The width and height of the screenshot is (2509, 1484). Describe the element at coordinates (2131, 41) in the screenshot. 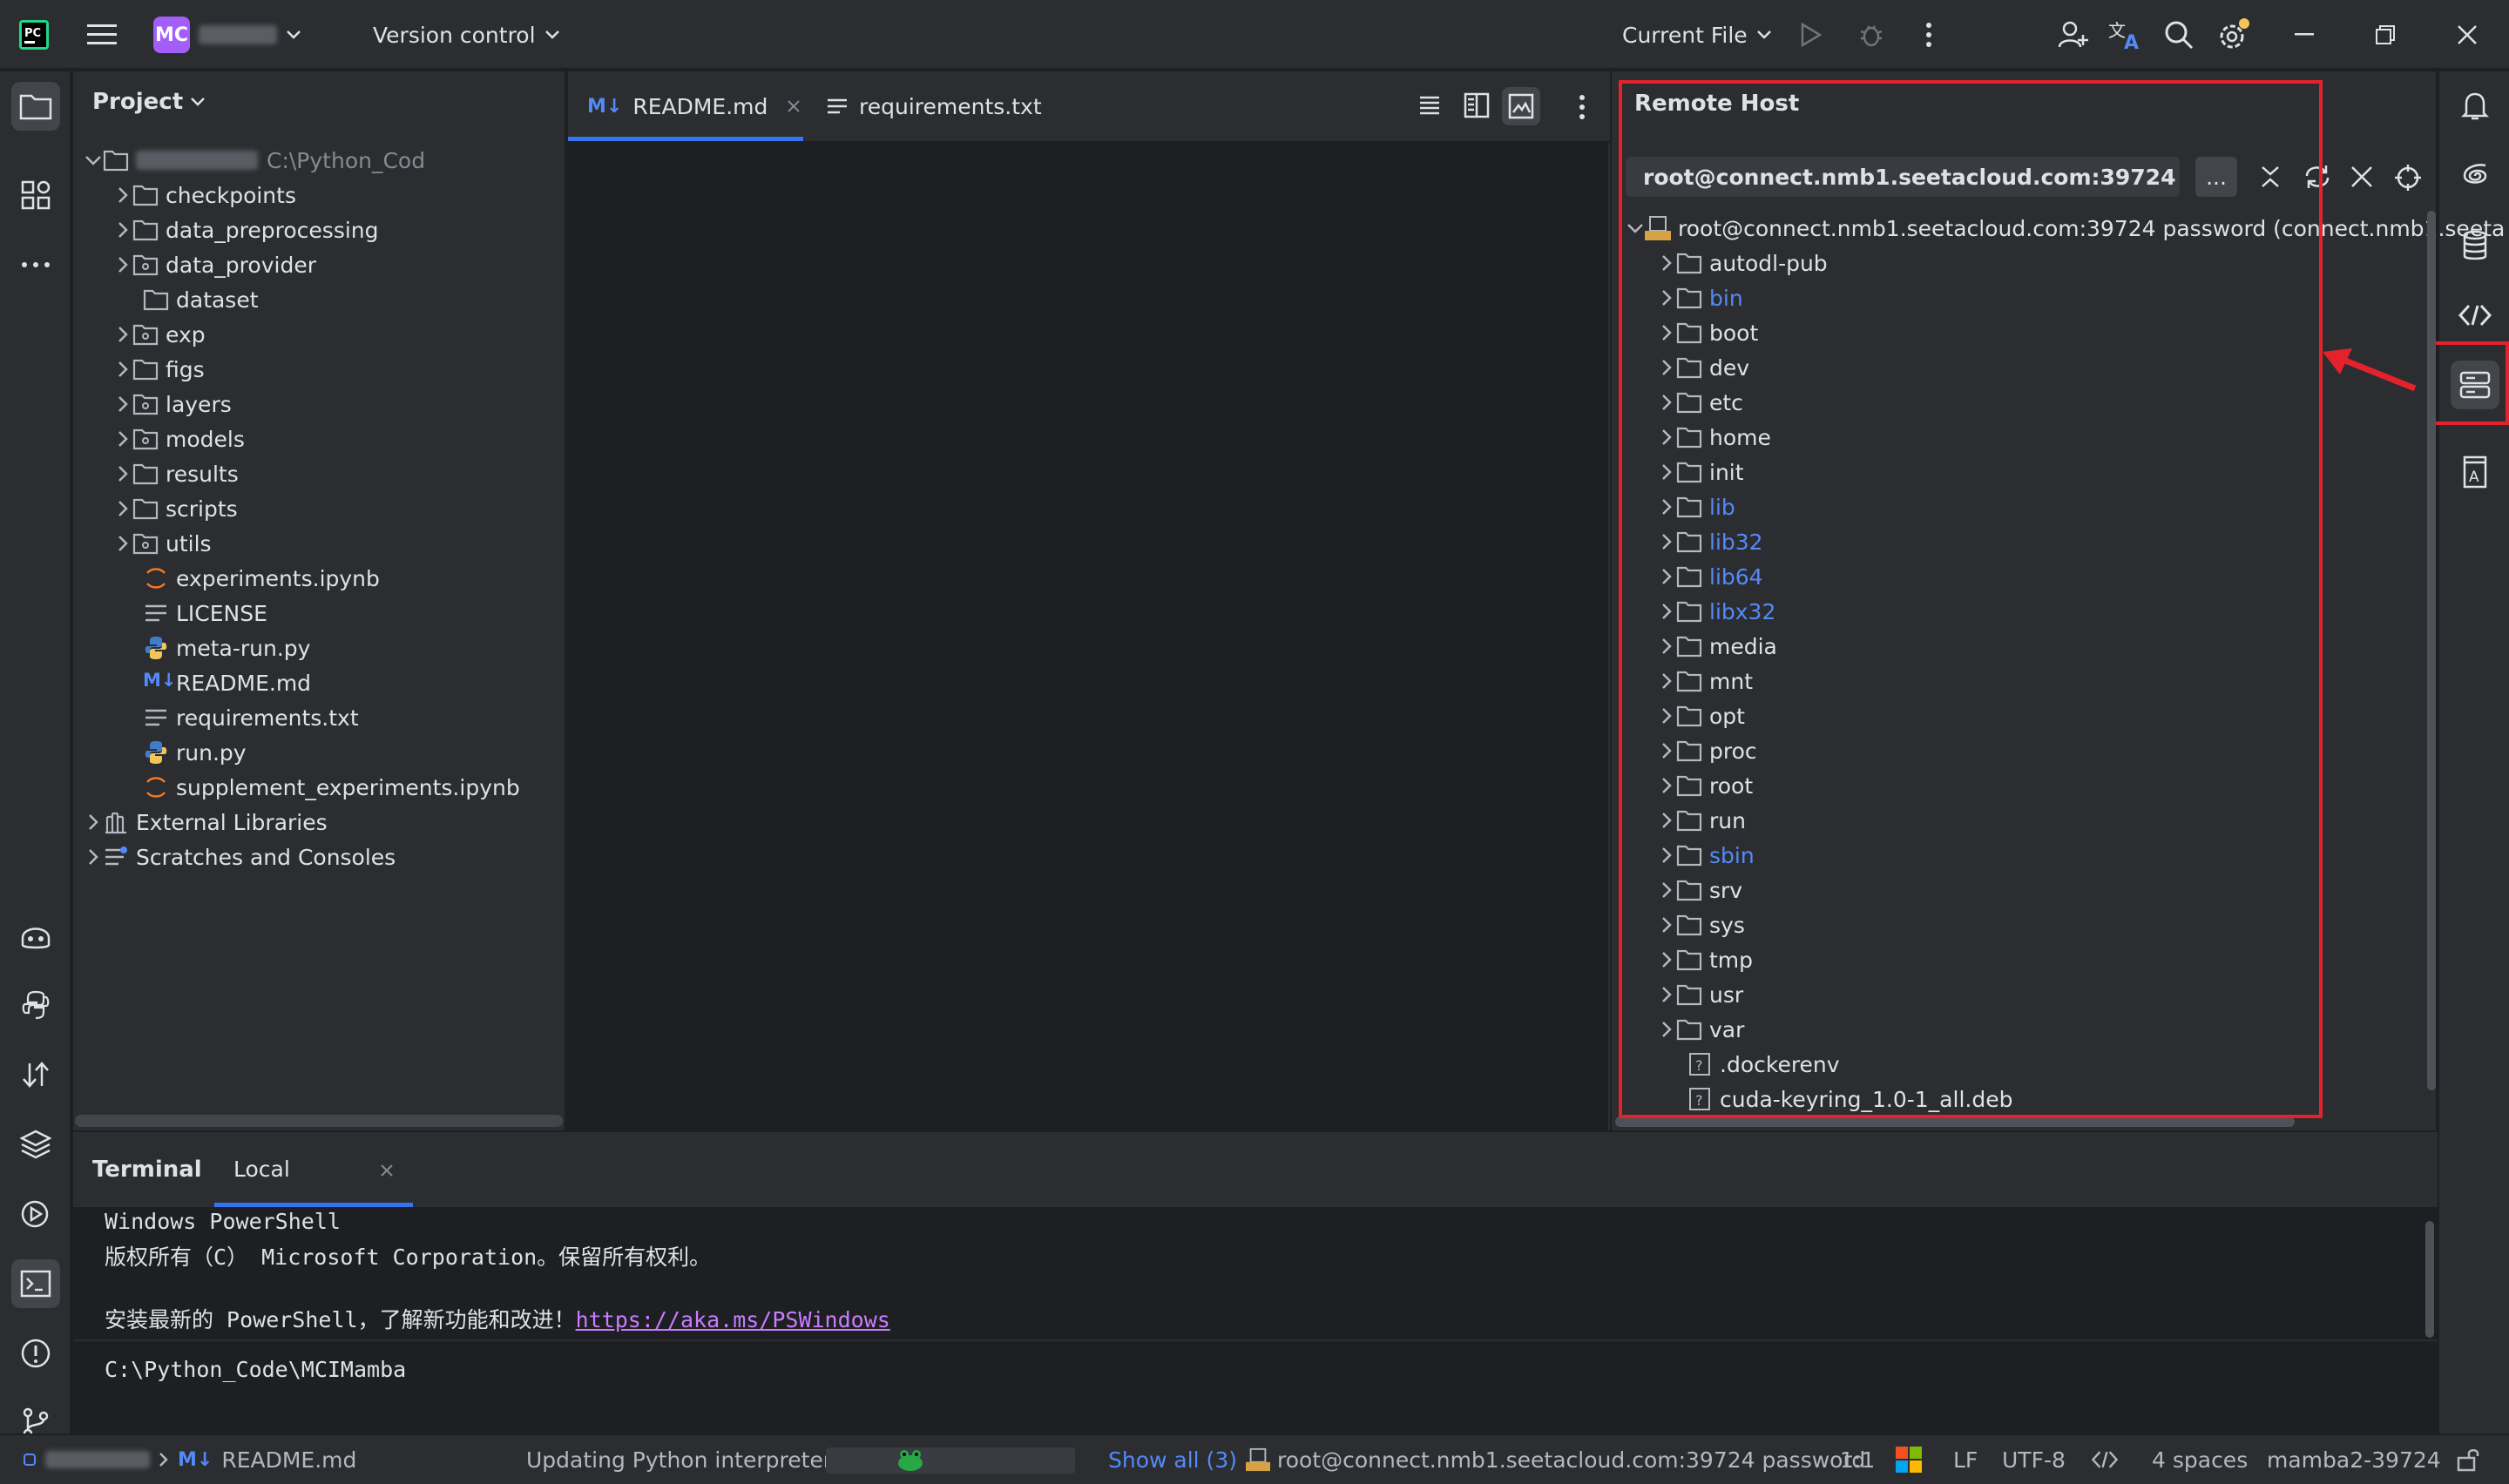

I see `svg-text: A` at that location.